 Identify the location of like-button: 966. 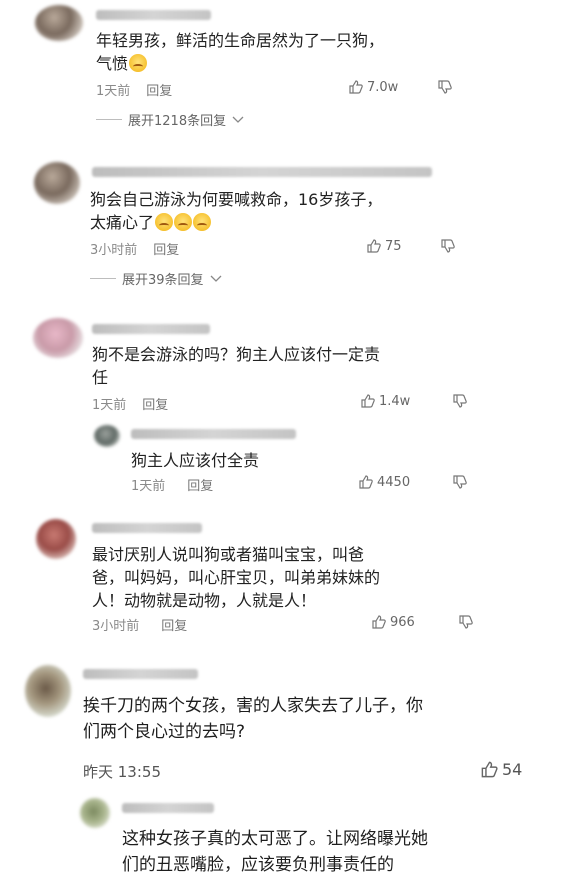
(393, 622).